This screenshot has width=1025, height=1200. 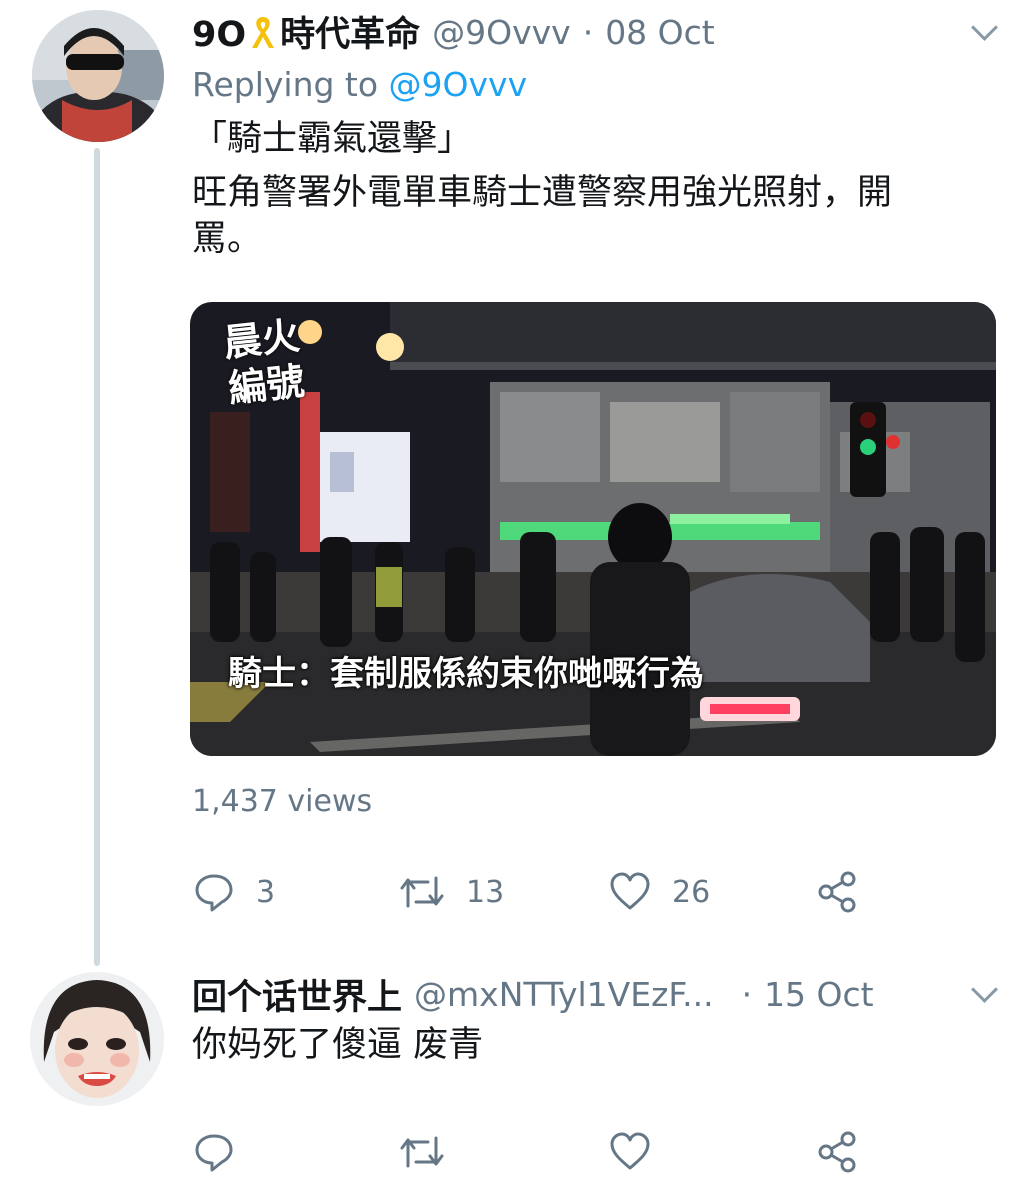 I want to click on retweet-button, so click(x=422, y=1152).